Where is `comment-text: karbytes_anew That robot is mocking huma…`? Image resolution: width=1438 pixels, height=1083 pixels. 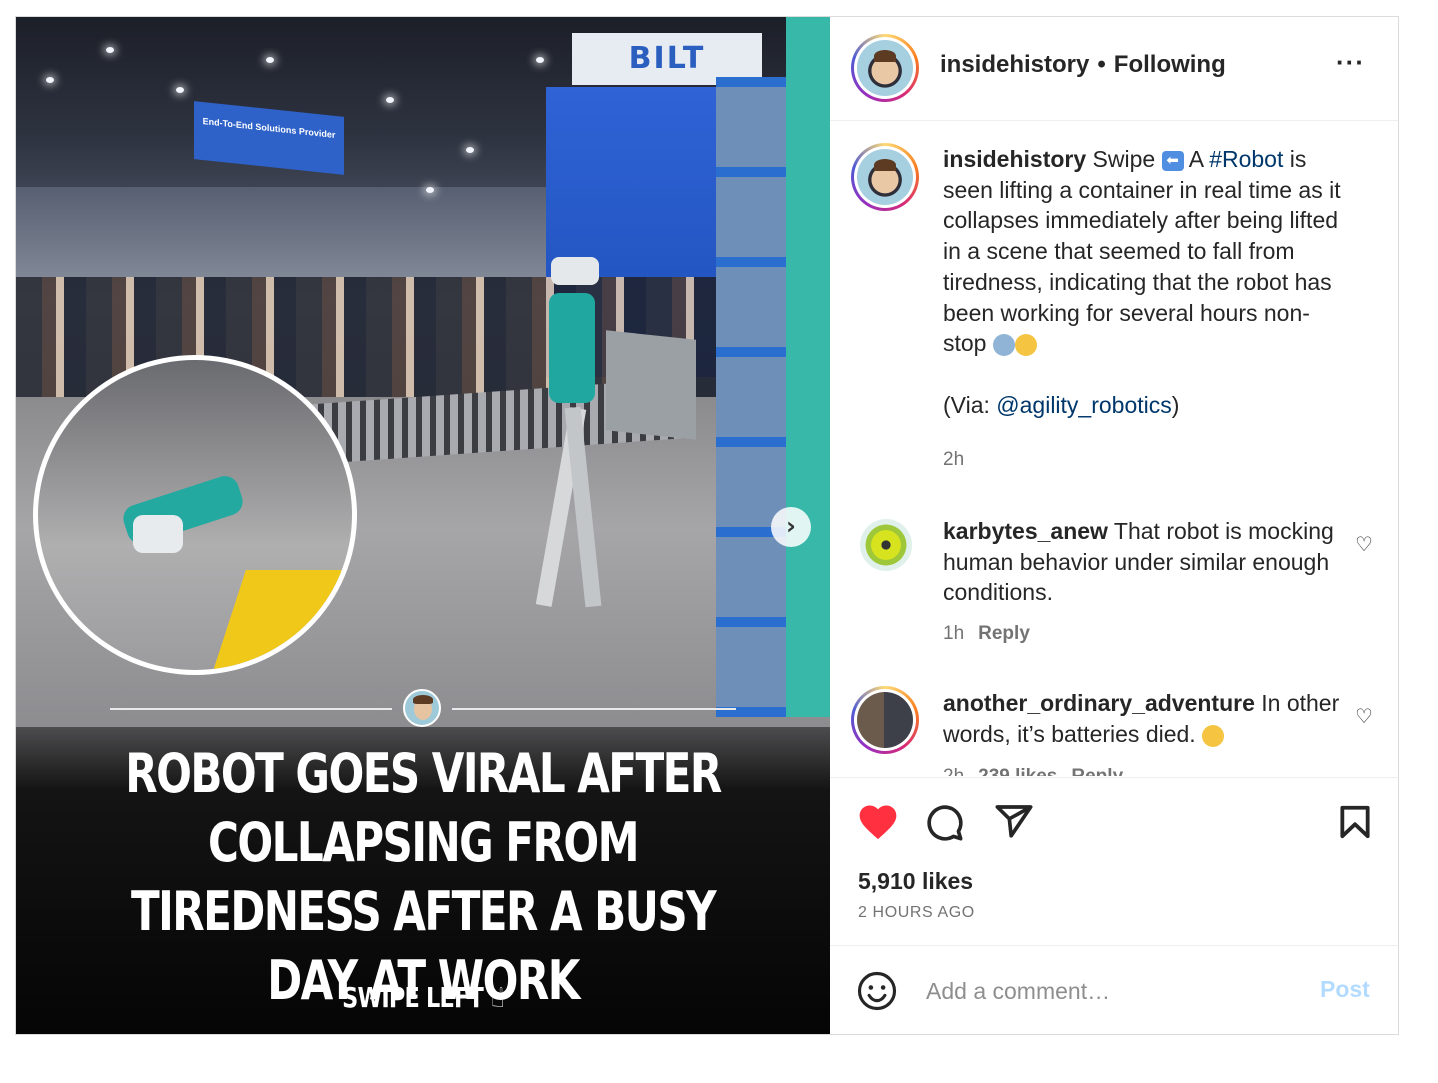
comment-text: karbytes_anew That robot is mocking huma… is located at coordinates (1143, 562).